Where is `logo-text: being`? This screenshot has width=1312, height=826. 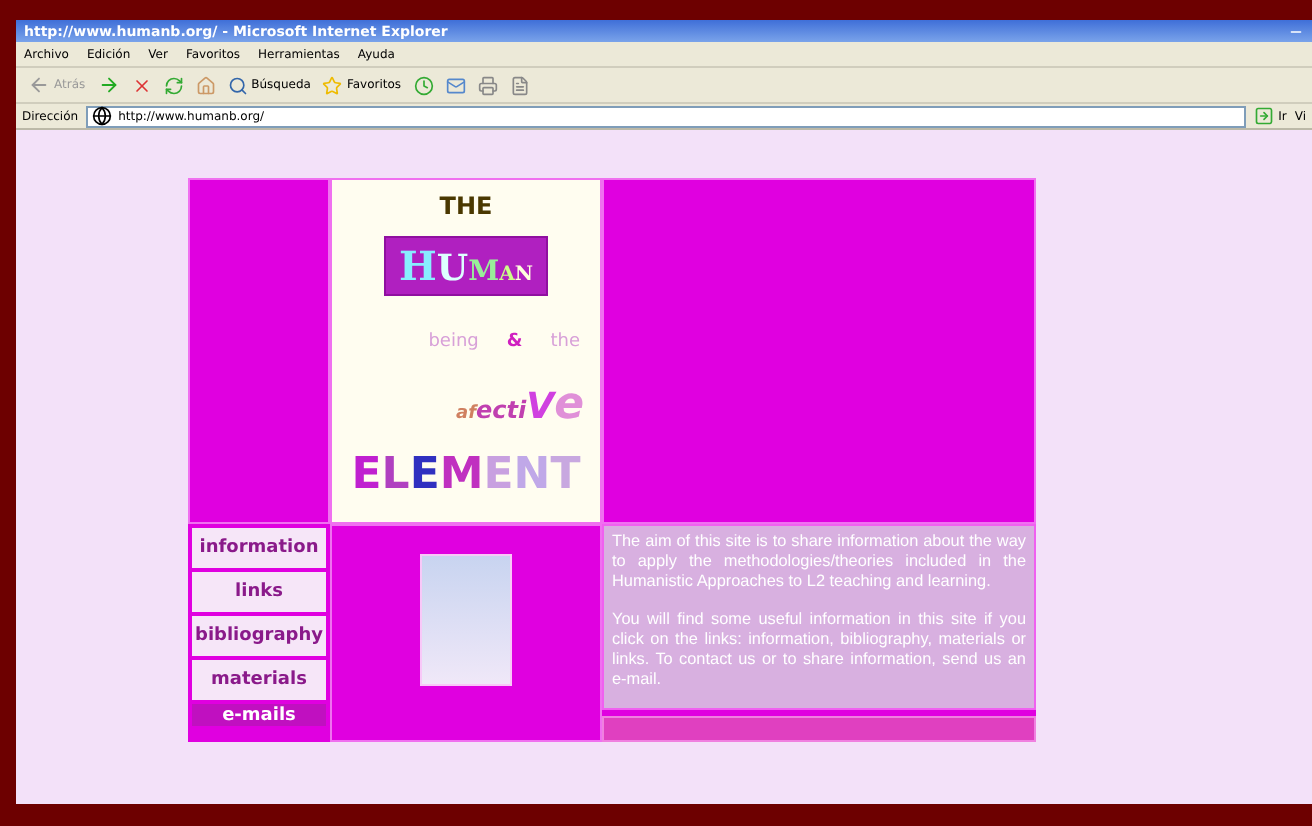 logo-text: being is located at coordinates (453, 342).